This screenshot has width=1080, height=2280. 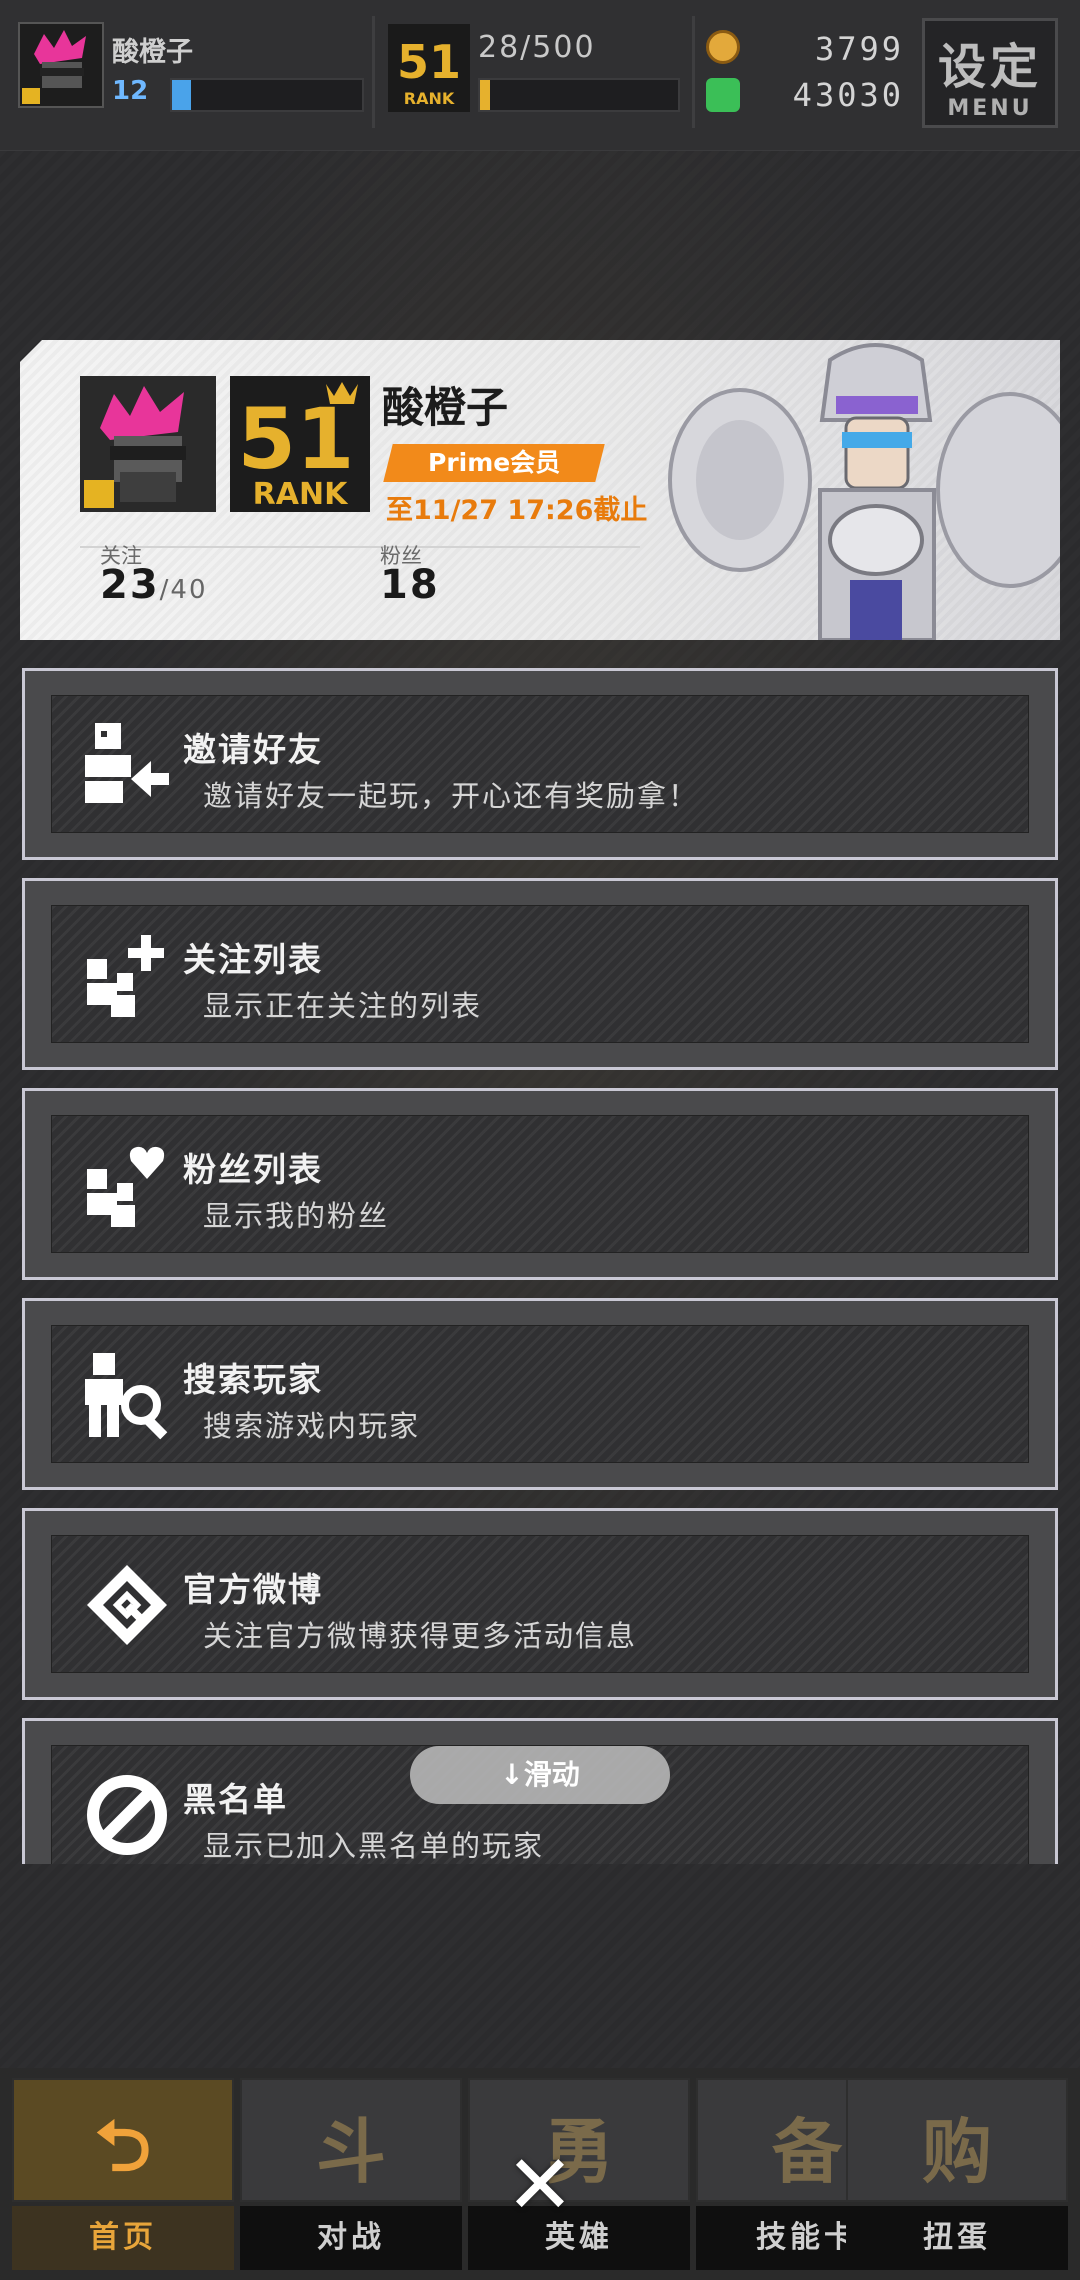 What do you see at coordinates (859, 49) in the screenshot?
I see `gold-amount: 3799` at bounding box center [859, 49].